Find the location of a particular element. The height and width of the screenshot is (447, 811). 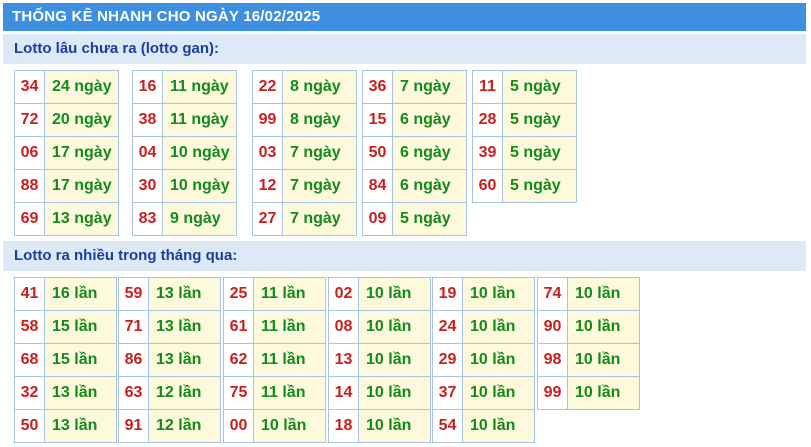

table-row: 58 15 lần is located at coordinates (65, 327).